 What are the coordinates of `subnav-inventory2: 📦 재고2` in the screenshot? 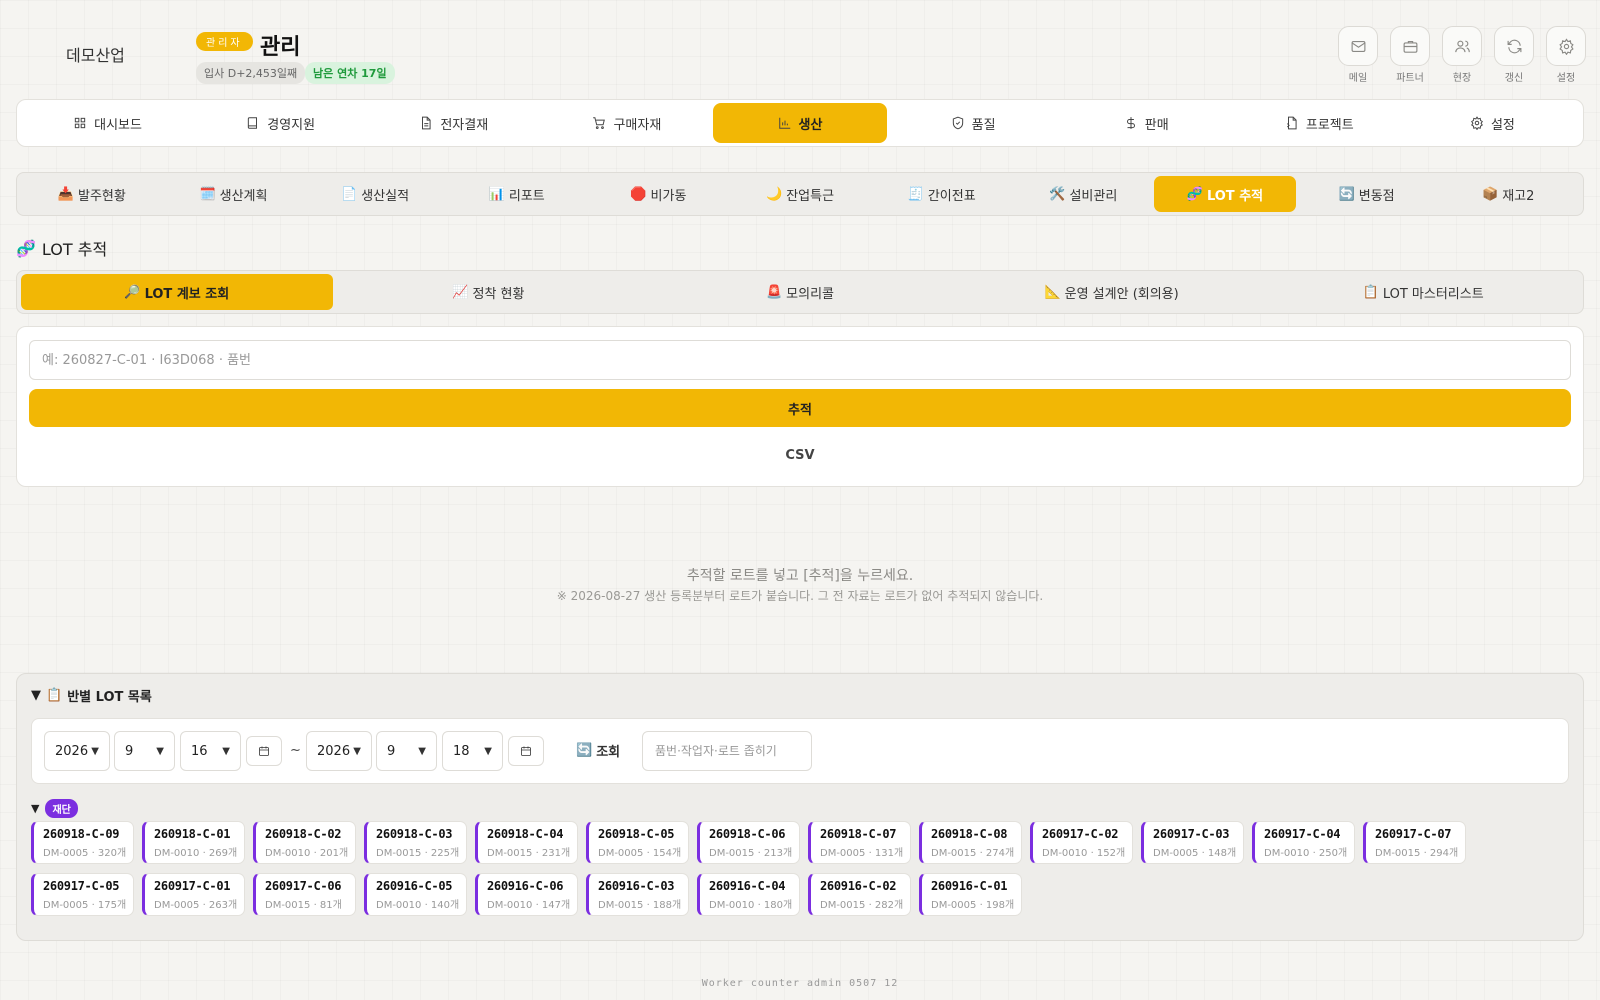 It's located at (1508, 194).